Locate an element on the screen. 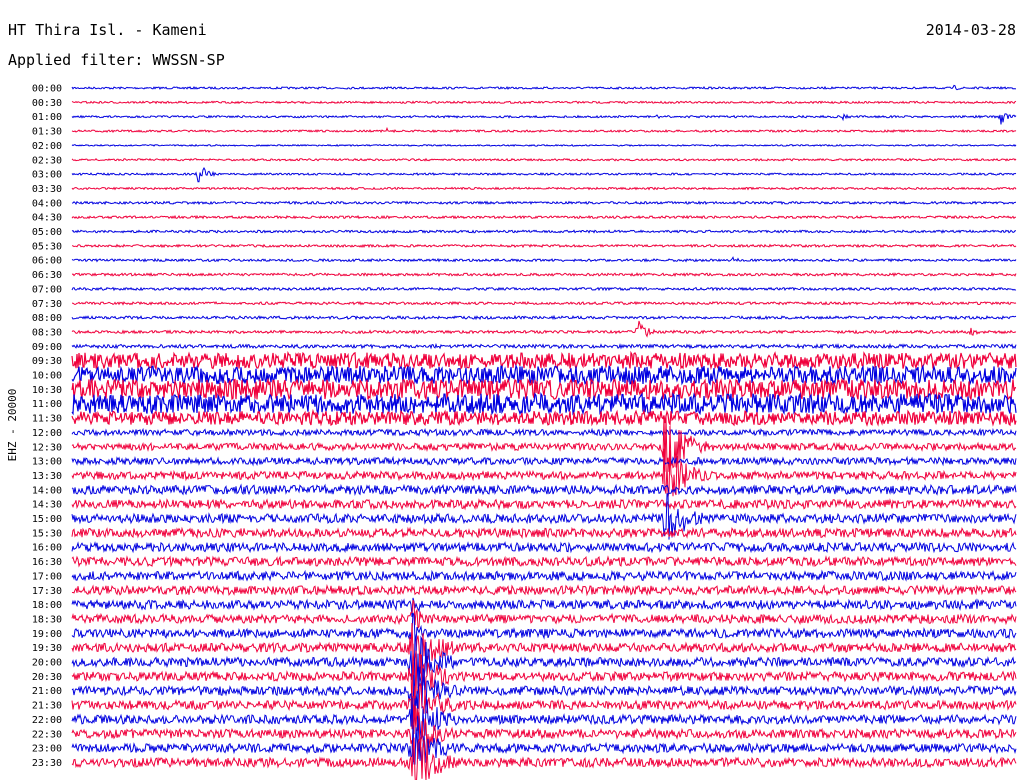 This screenshot has height=780, width=1024. time-label: 11:00 is located at coordinates (47, 404).